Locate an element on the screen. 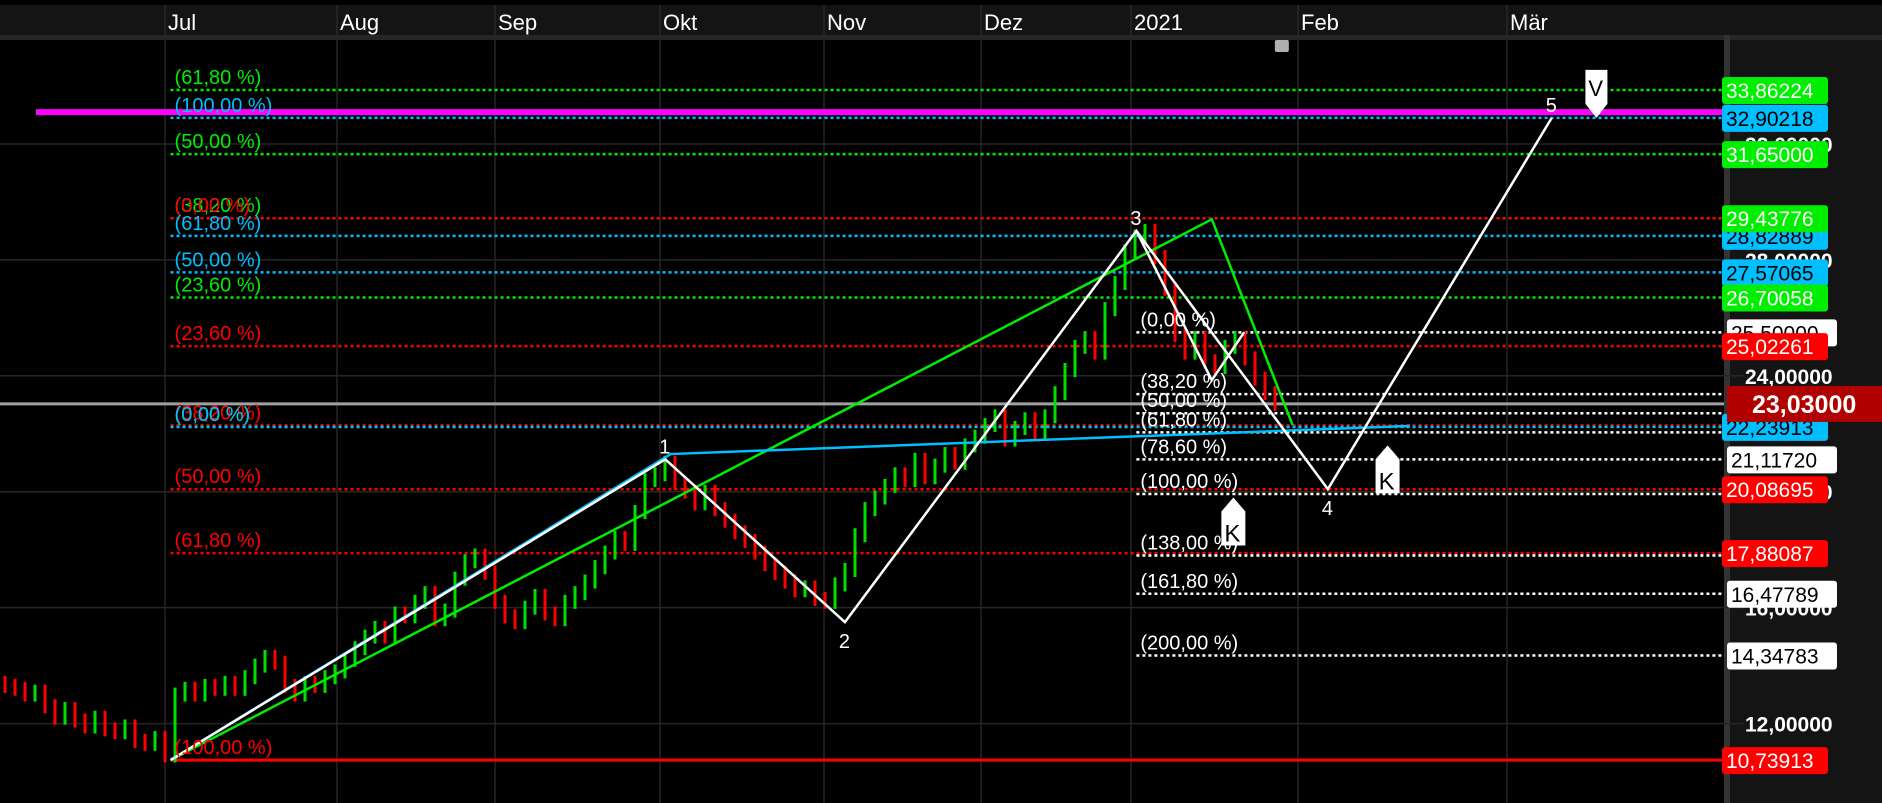  price-axis-label: 29,43776 is located at coordinates (1770, 219).